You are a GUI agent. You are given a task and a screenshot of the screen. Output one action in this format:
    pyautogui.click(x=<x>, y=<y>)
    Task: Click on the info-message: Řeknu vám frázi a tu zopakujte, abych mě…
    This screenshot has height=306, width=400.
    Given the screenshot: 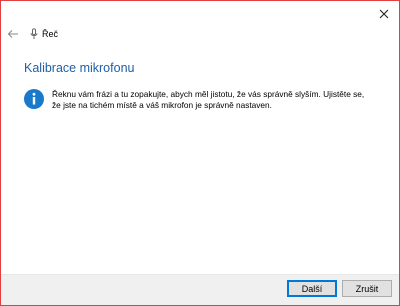 What is the action you would take?
    pyautogui.click(x=196, y=100)
    